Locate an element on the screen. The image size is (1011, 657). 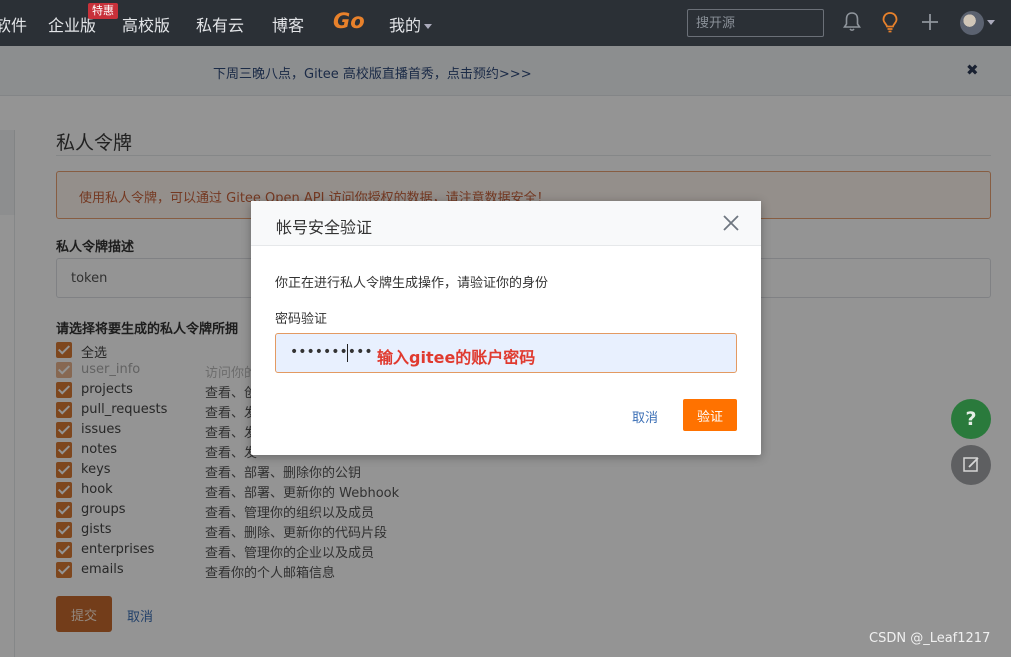
watermark: CSDN @_Leaf1217 is located at coordinates (930, 638).